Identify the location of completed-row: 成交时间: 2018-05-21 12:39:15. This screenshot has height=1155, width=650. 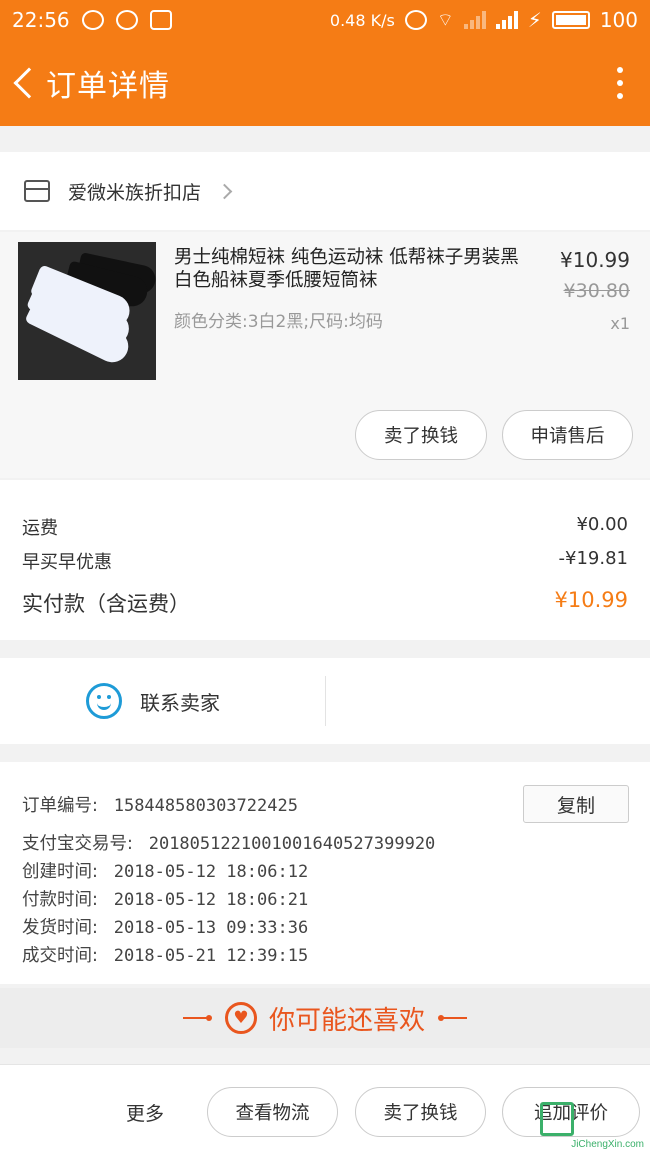
(165, 954).